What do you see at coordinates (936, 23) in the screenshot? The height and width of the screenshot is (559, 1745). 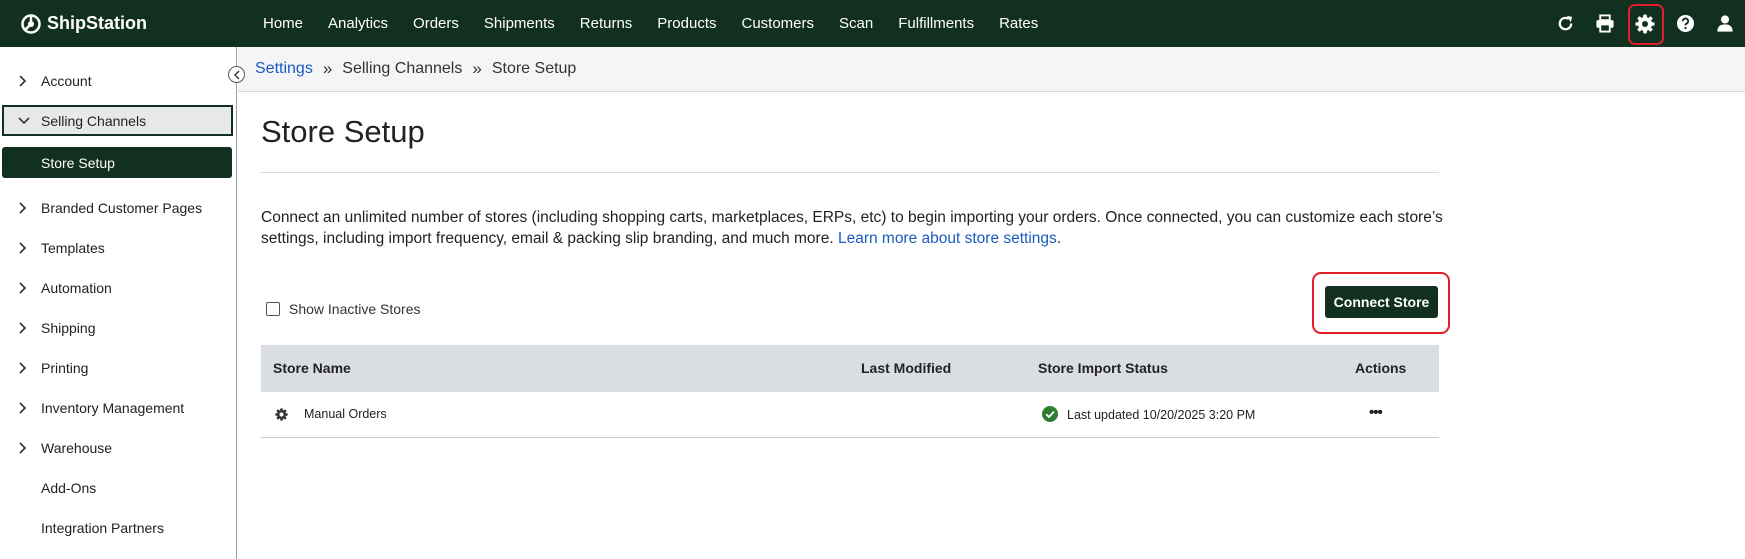 I see `nav-fulfillments: Fulfillments` at bounding box center [936, 23].